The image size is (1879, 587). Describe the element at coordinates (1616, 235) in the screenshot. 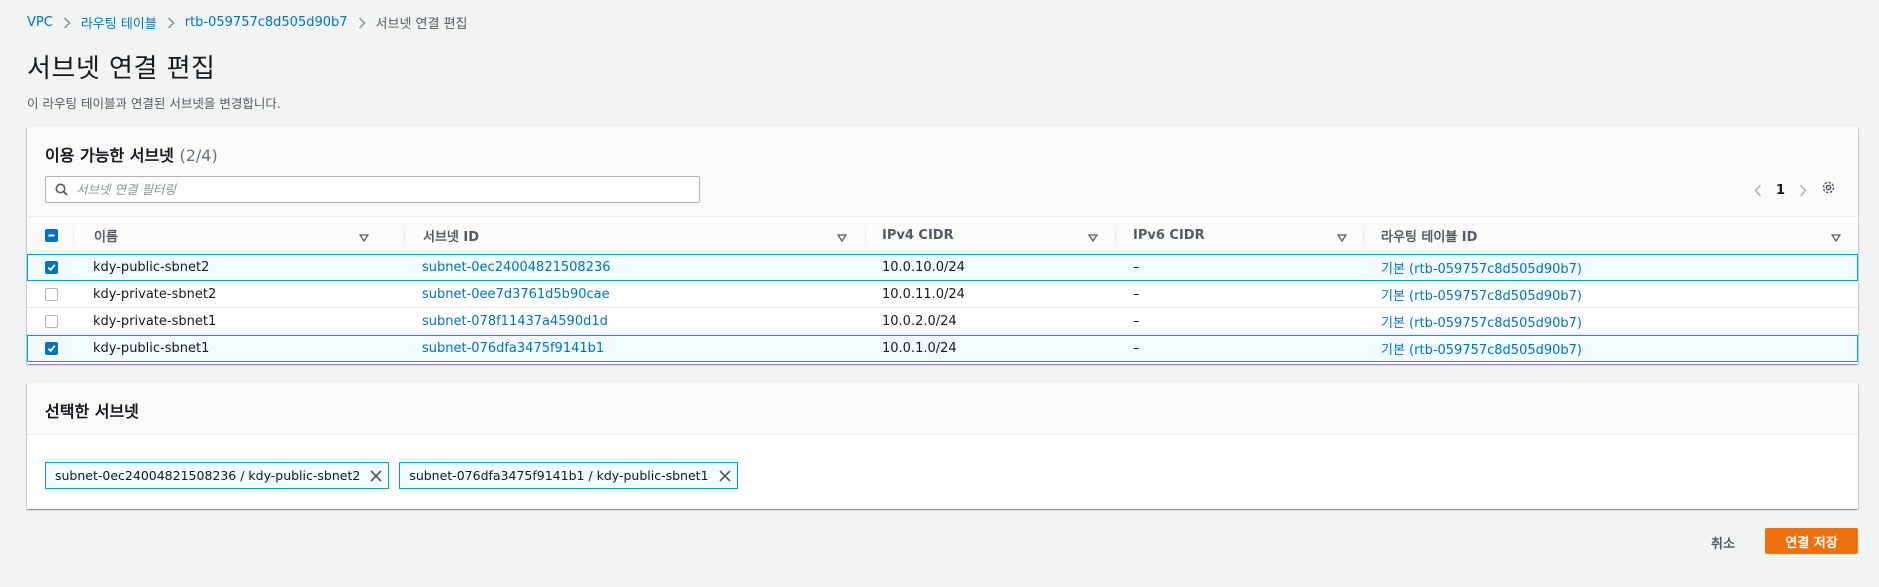

I see `column-header-route-table: 라우팅 테이블 ID` at that location.